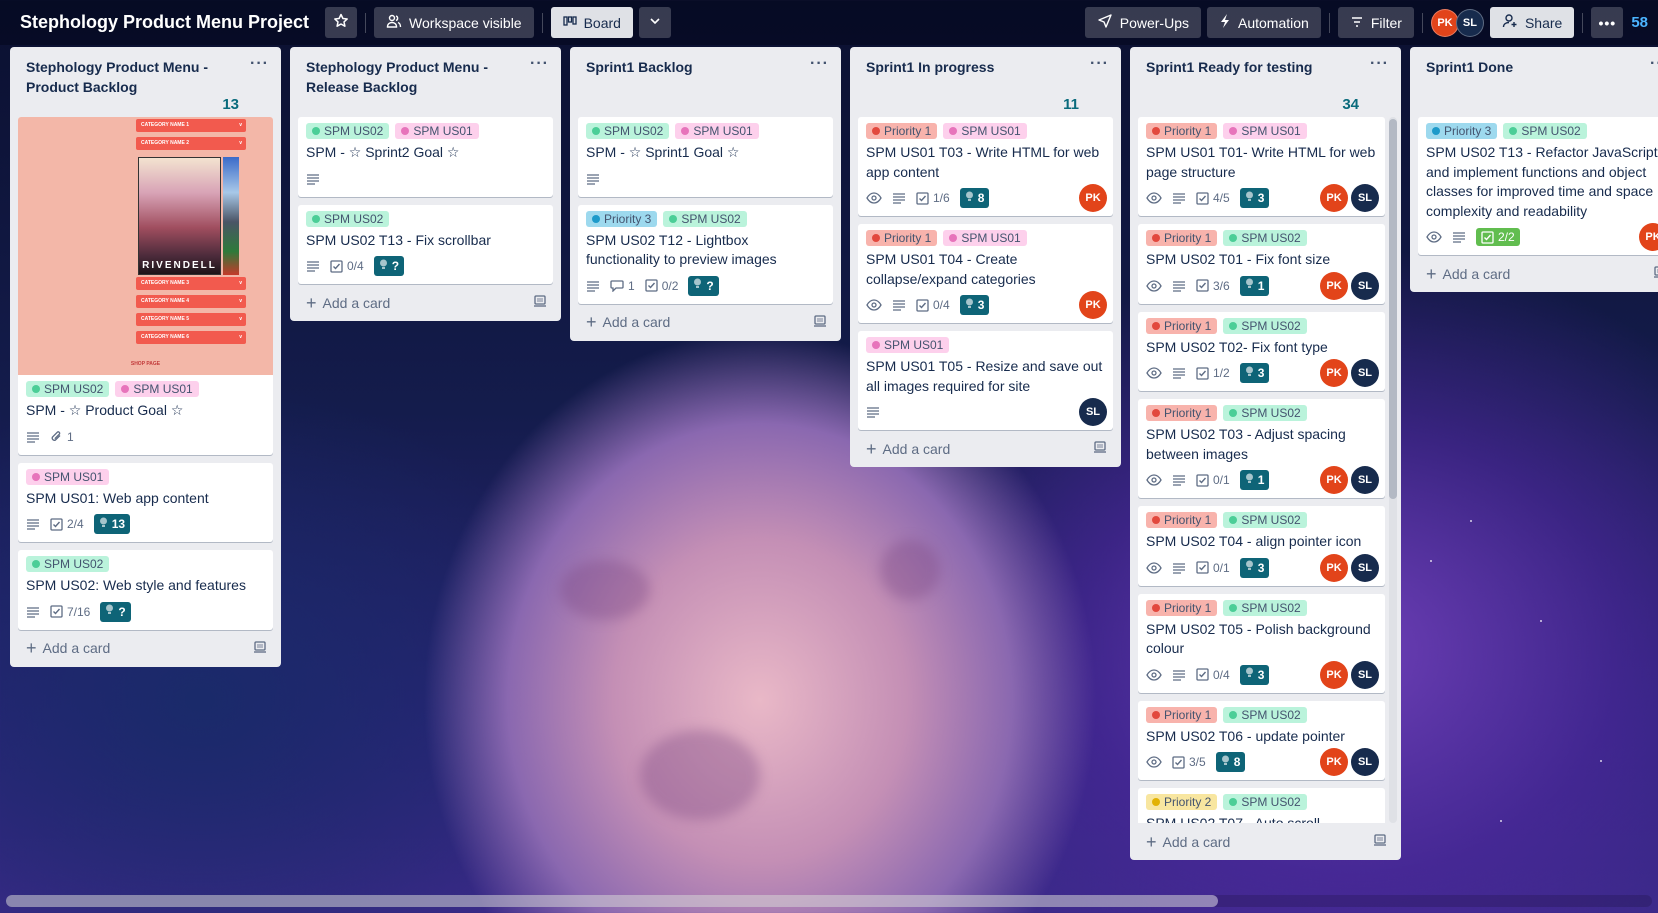  I want to click on view-switcher-board: Board, so click(591, 22).